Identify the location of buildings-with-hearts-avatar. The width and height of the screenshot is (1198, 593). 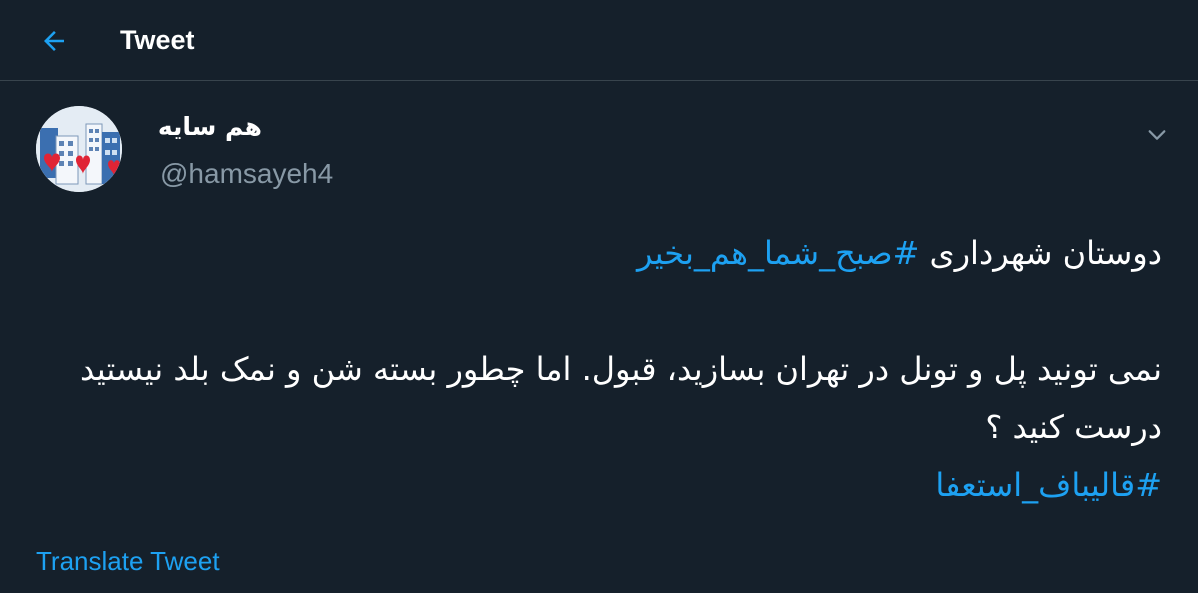
(79, 149).